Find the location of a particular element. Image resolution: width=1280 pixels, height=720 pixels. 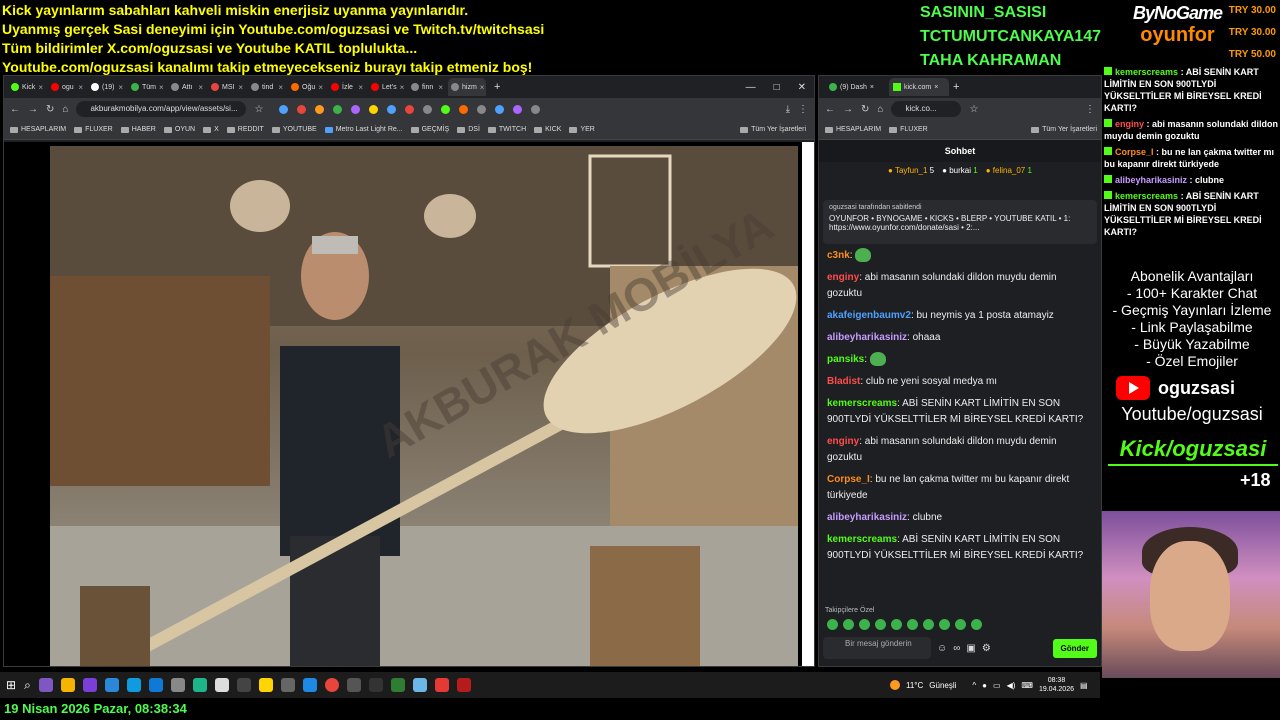

edge-icon is located at coordinates (155, 685).